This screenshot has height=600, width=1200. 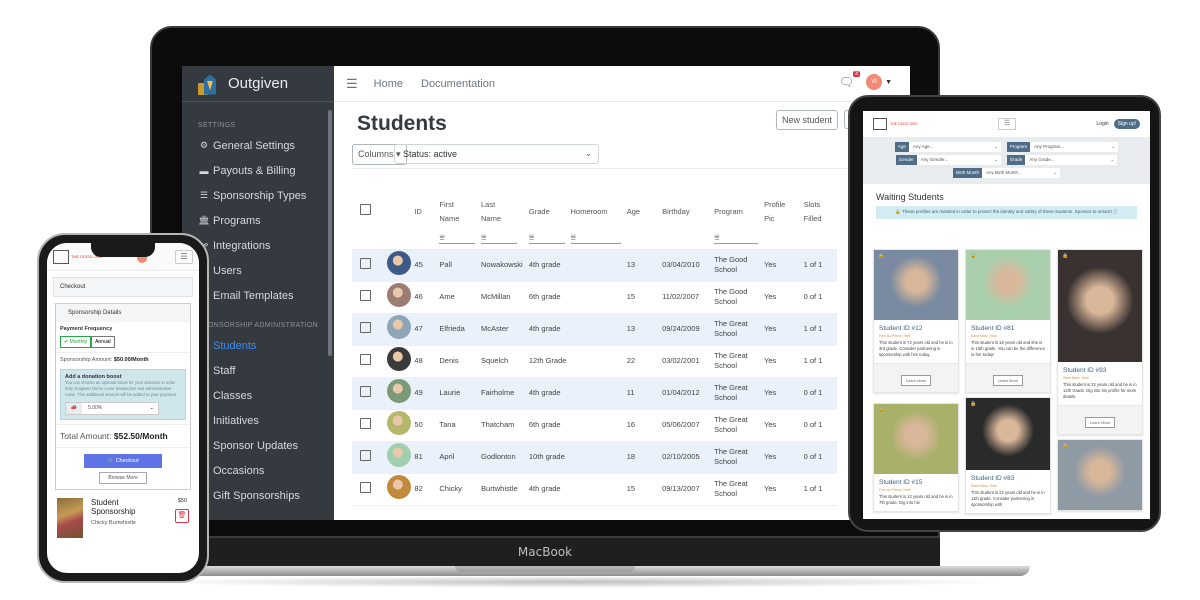 What do you see at coordinates (458, 84) in the screenshot?
I see `nav-link-documentation: Documentation` at bounding box center [458, 84].